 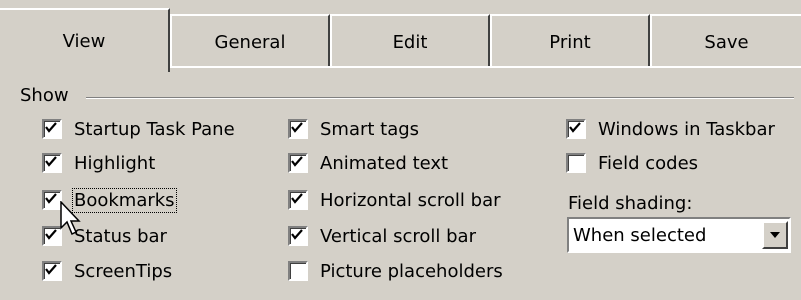 I want to click on tab-label: Edit, so click(x=410, y=42).